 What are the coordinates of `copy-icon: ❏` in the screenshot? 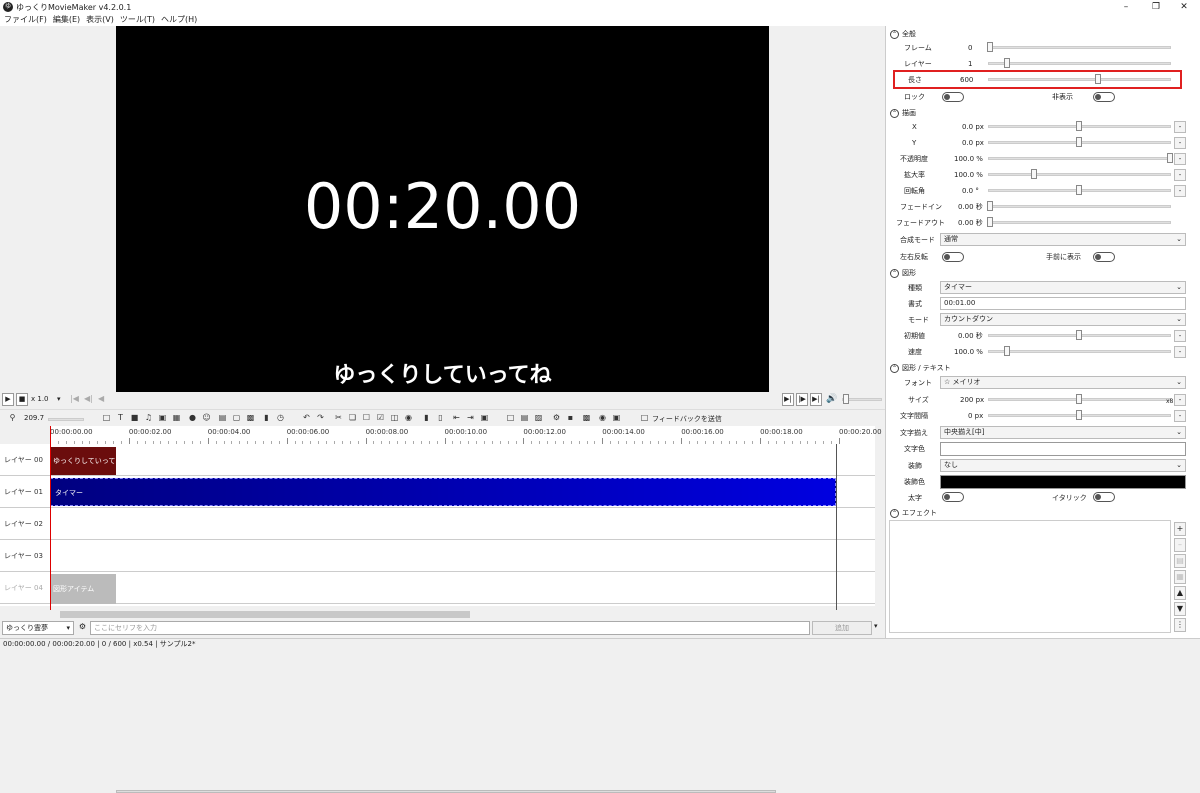 It's located at (352, 418).